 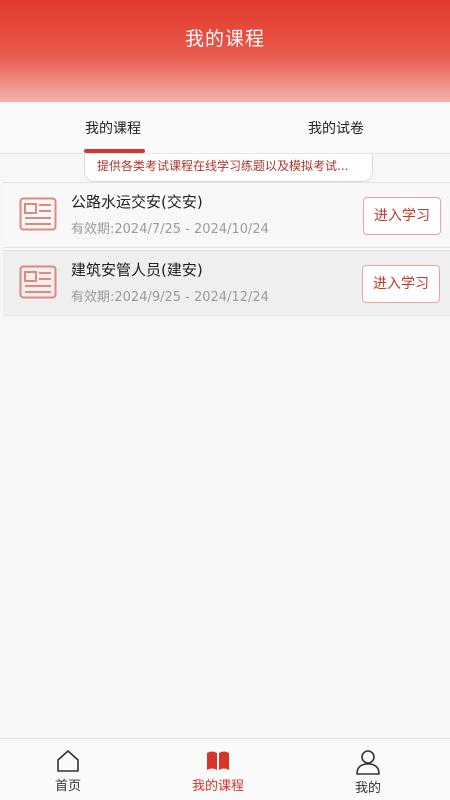 I want to click on tab-bar: 我的课程 我的试卷, so click(x=225, y=128).